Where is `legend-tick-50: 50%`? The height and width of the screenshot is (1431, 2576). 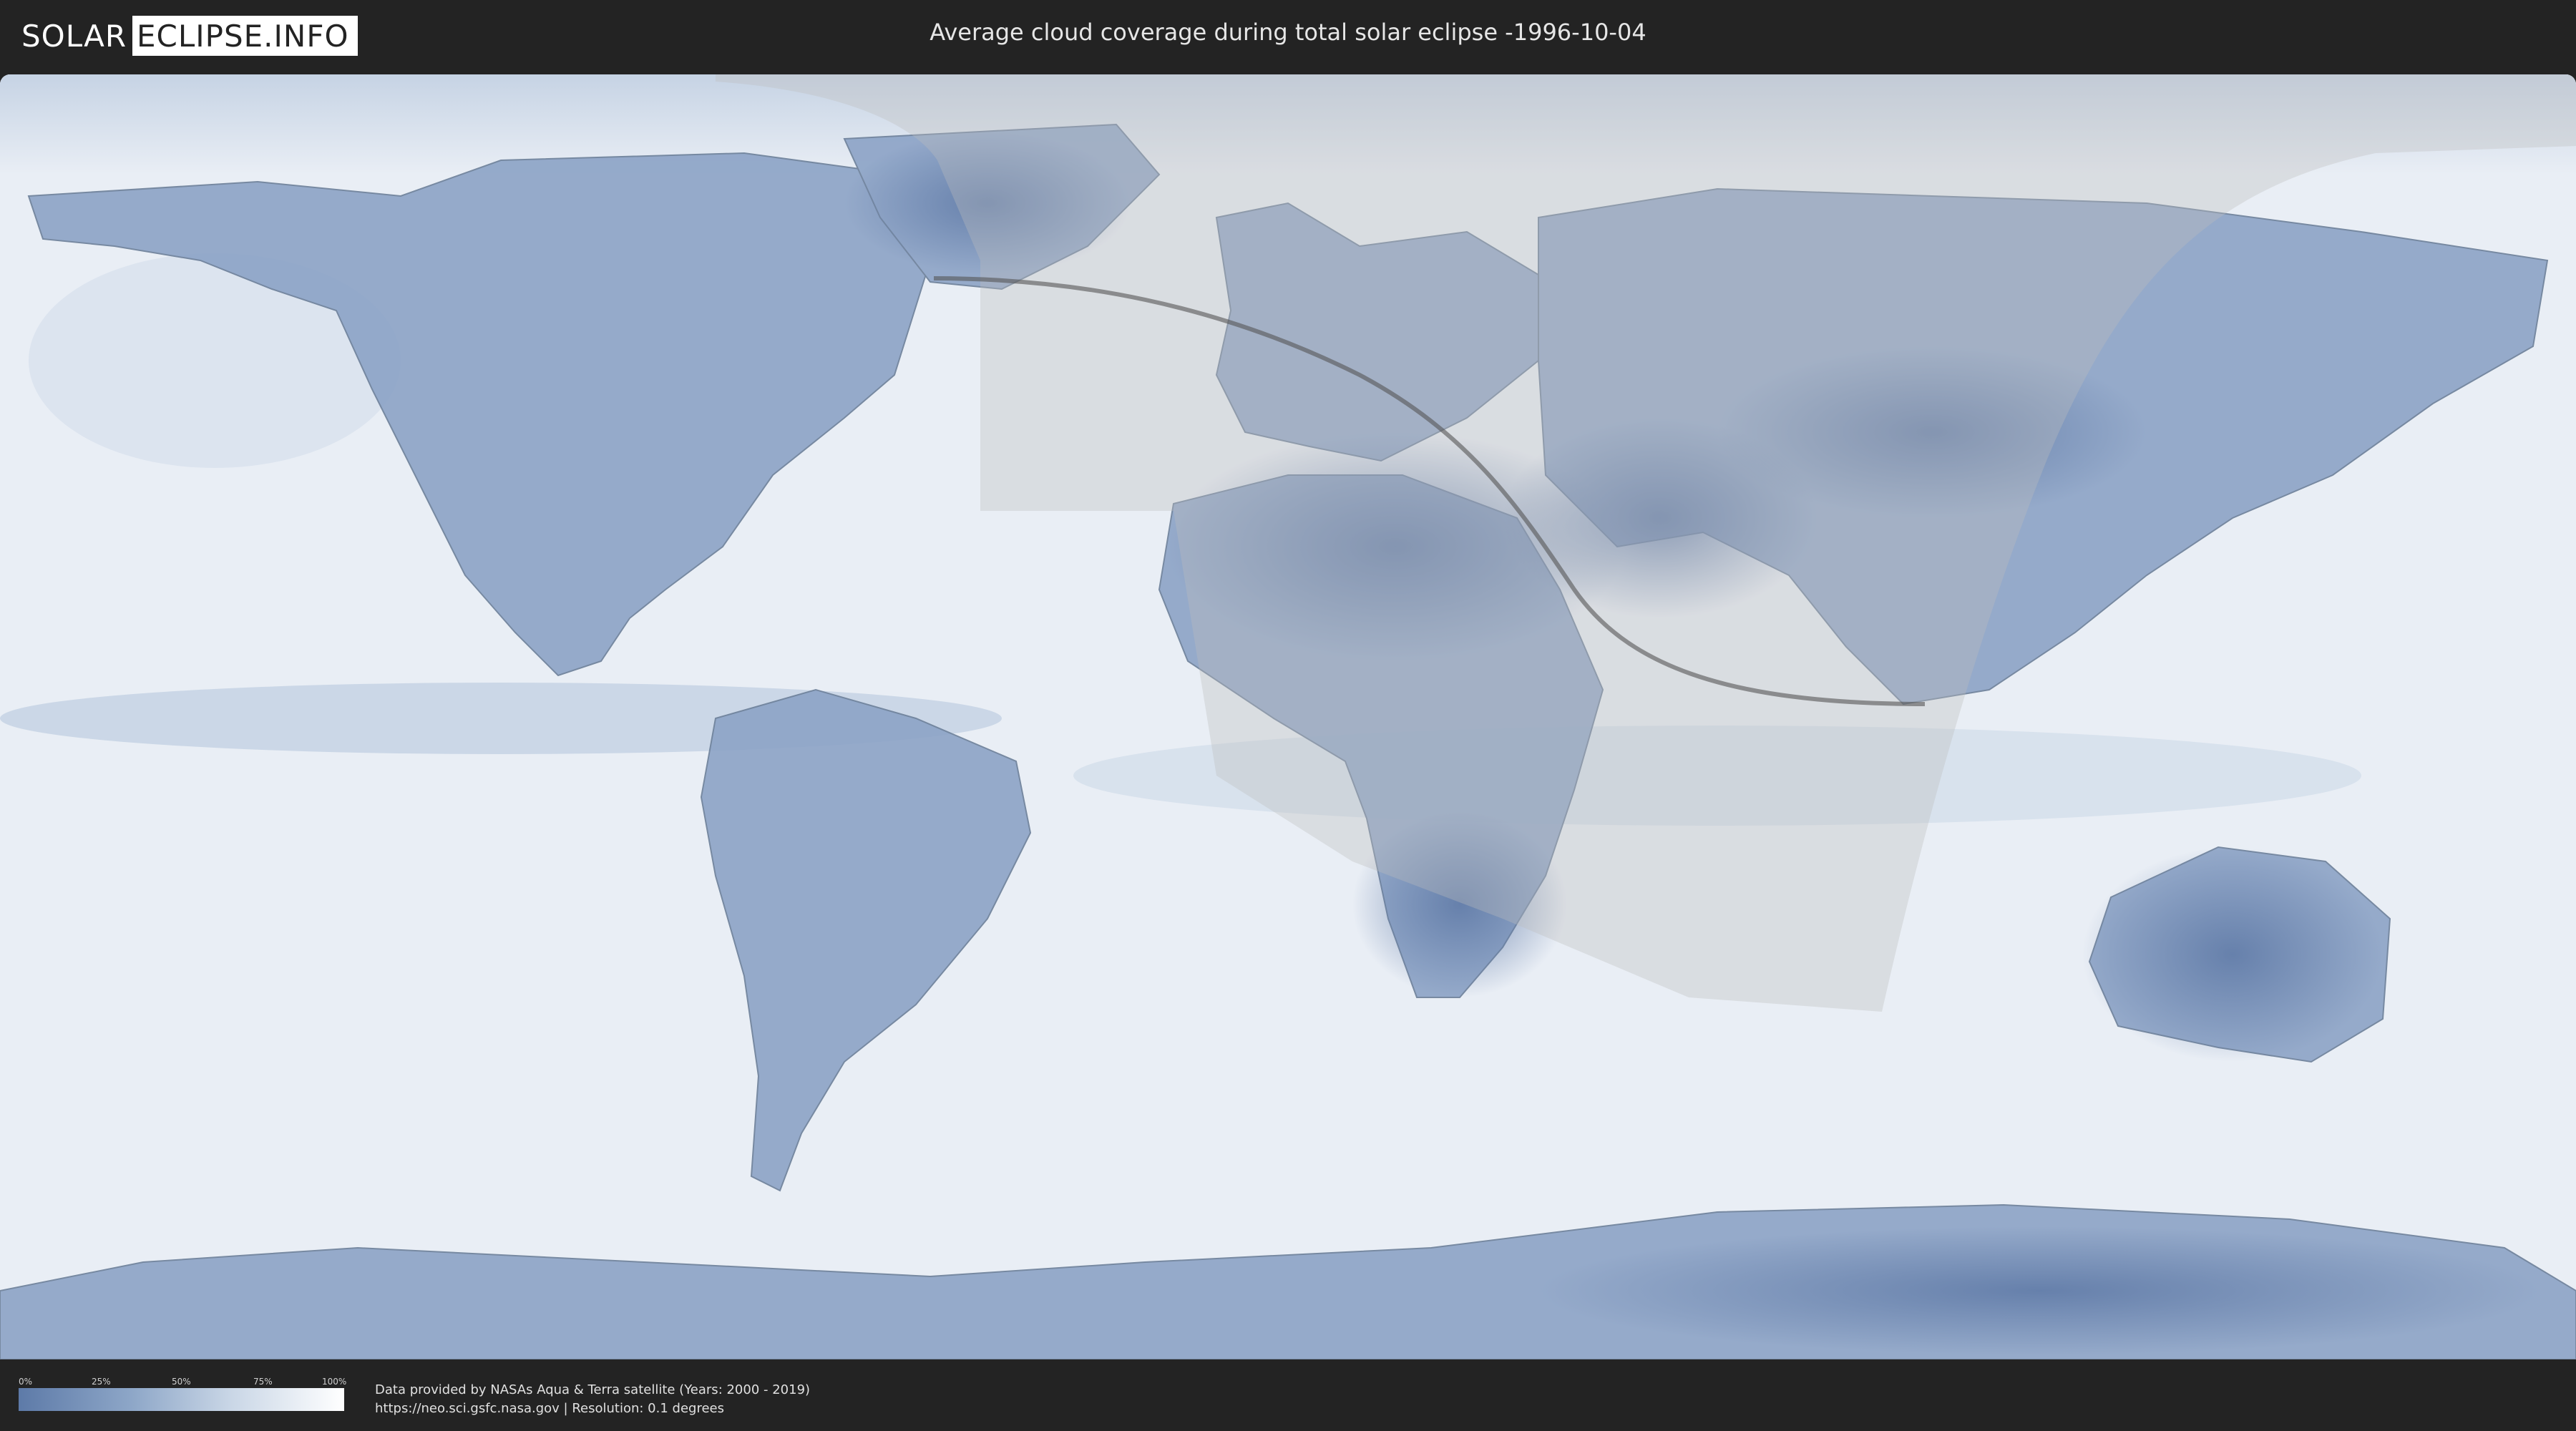
legend-tick-50: 50% is located at coordinates (181, 1382).